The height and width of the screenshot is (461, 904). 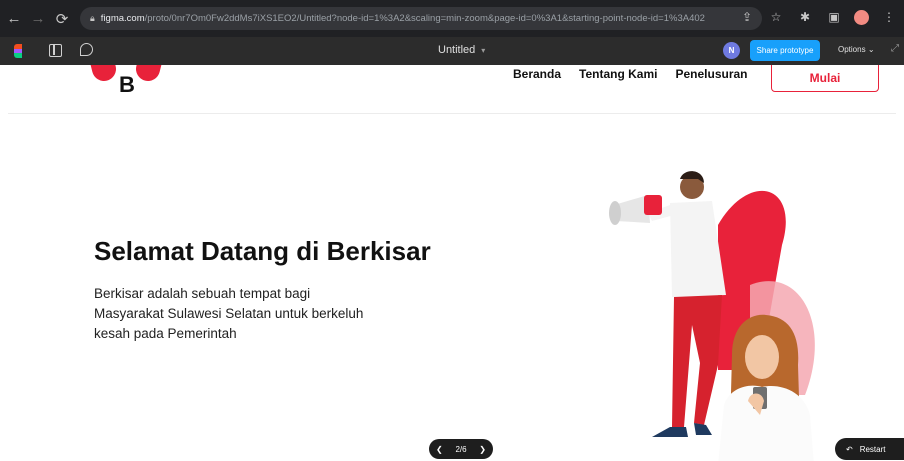 What do you see at coordinates (439, 449) in the screenshot?
I see `previous-frame-icon: ❮` at bounding box center [439, 449].